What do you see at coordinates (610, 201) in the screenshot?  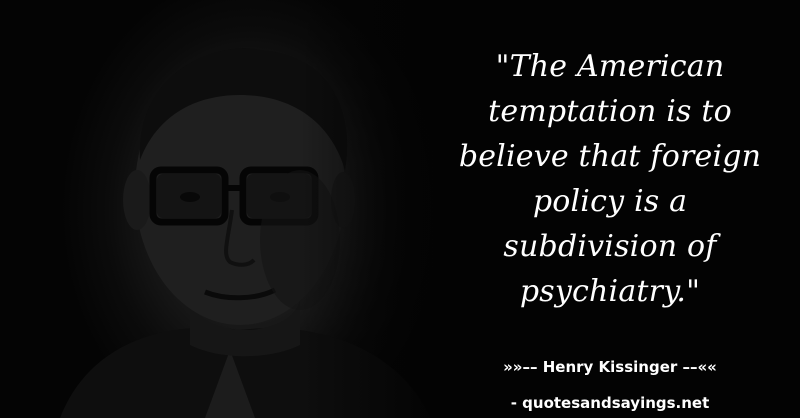 I see `quote-line: policy is a` at bounding box center [610, 201].